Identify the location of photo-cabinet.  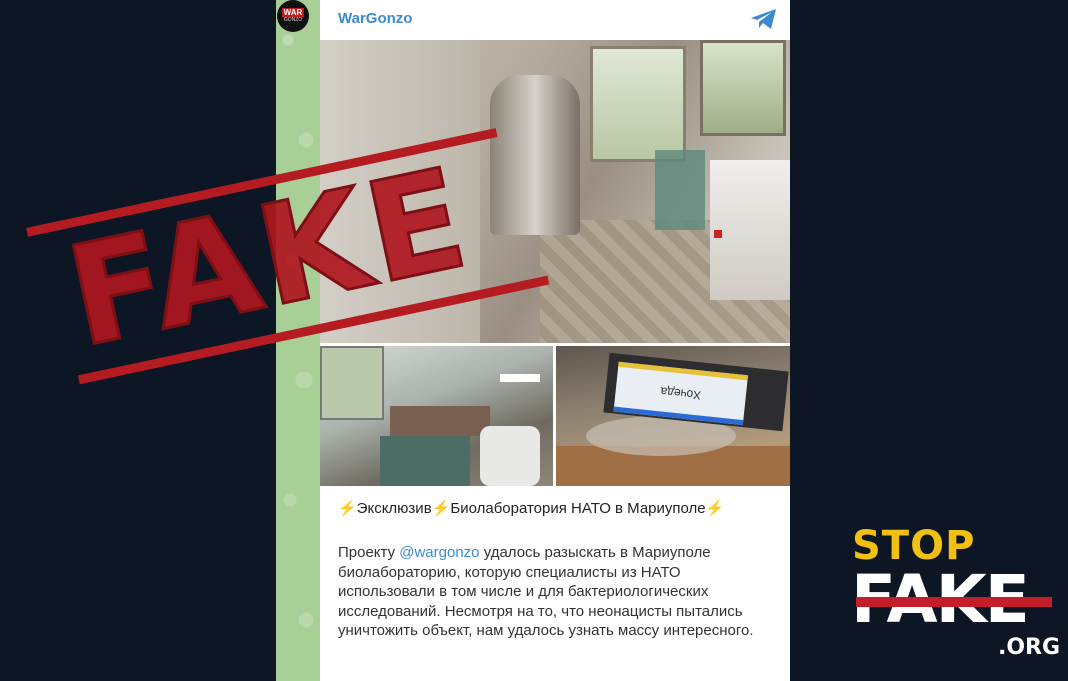
(750, 230).